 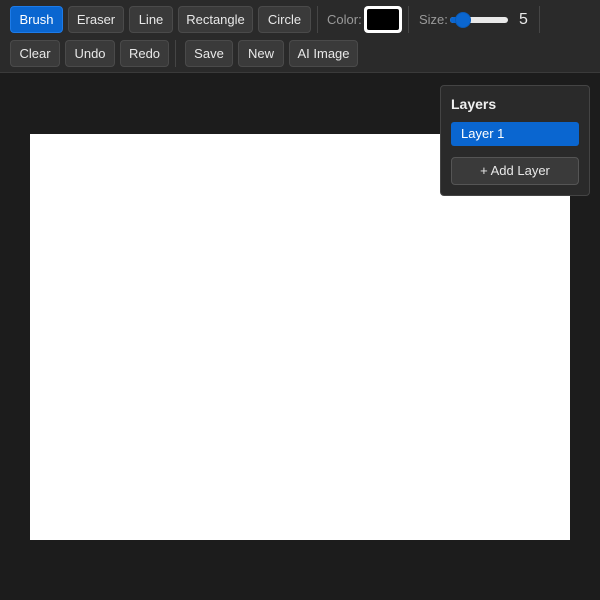 I want to click on color-label: Color:, so click(x=344, y=19).